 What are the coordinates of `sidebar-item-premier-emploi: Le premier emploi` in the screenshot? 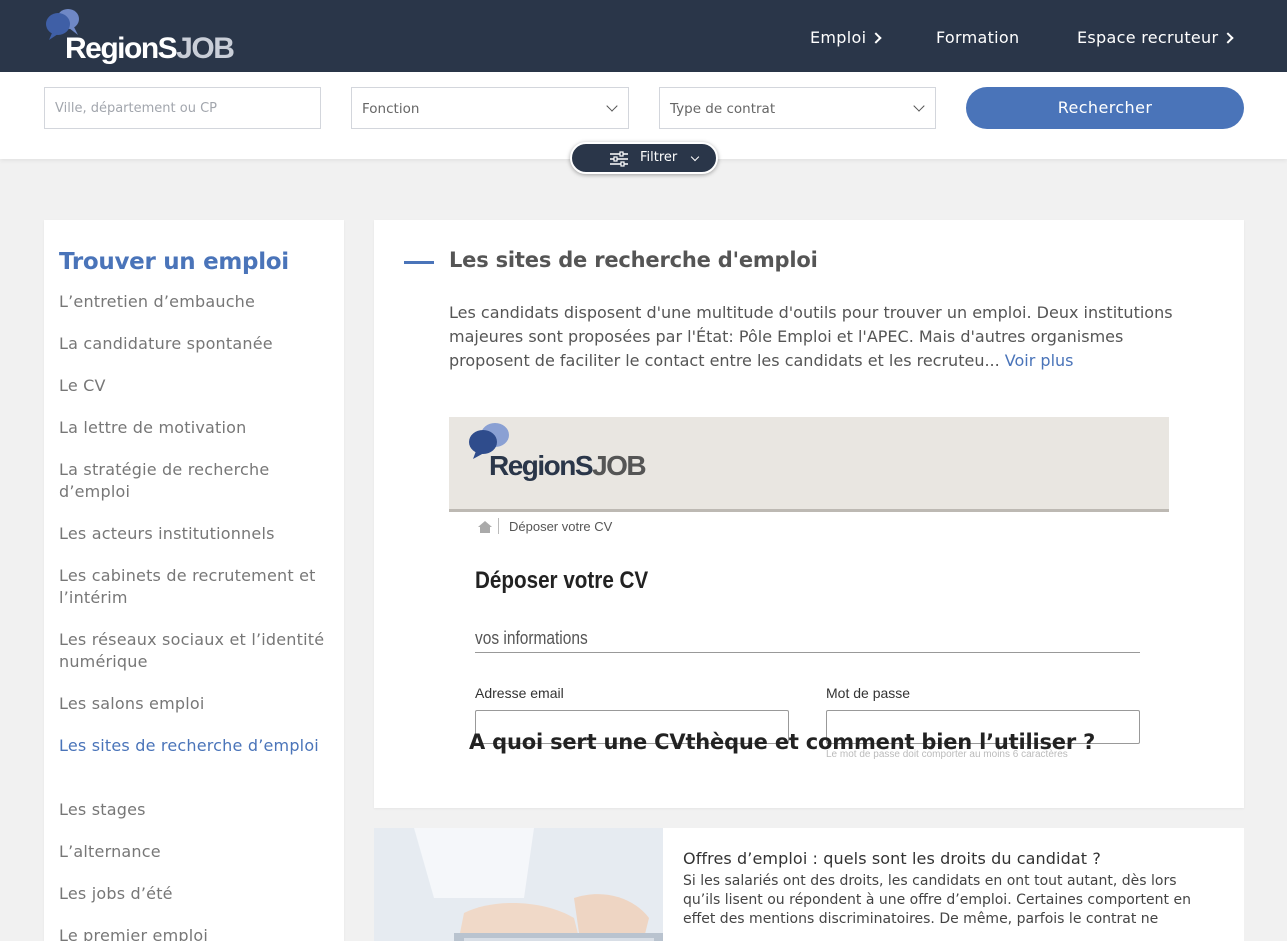 It's located at (195, 933).